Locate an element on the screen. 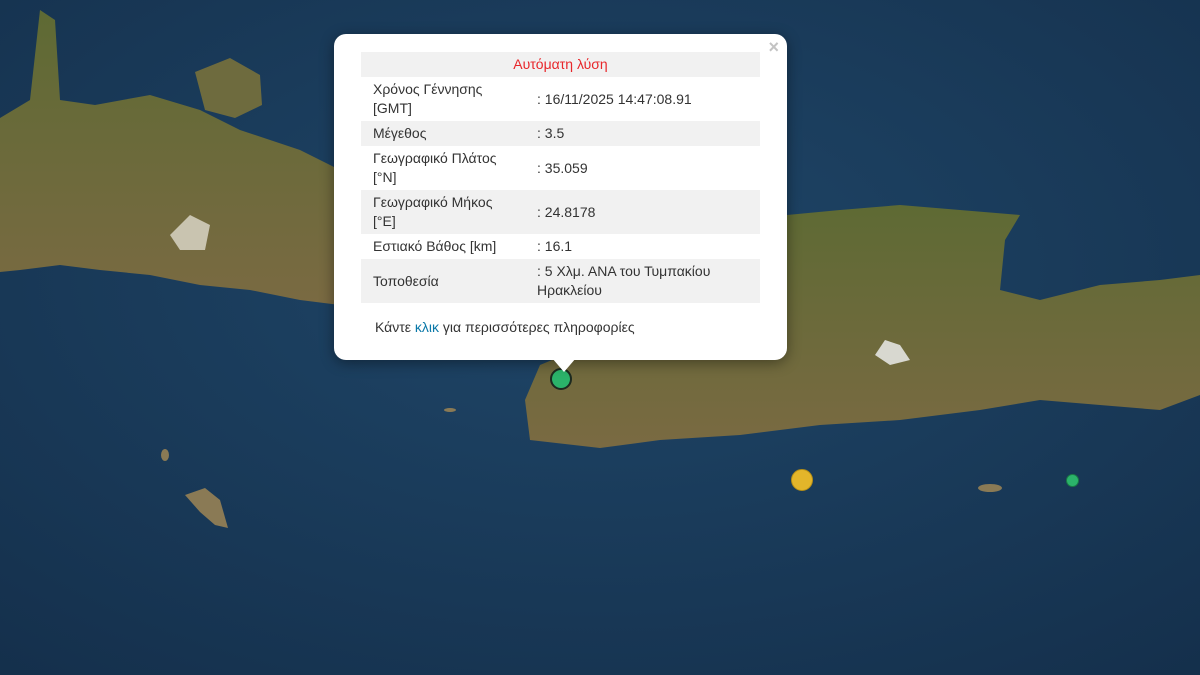 This screenshot has width=1200, height=675. row-label: Χρόνος Γέννησης [GMT] is located at coordinates (443, 99).